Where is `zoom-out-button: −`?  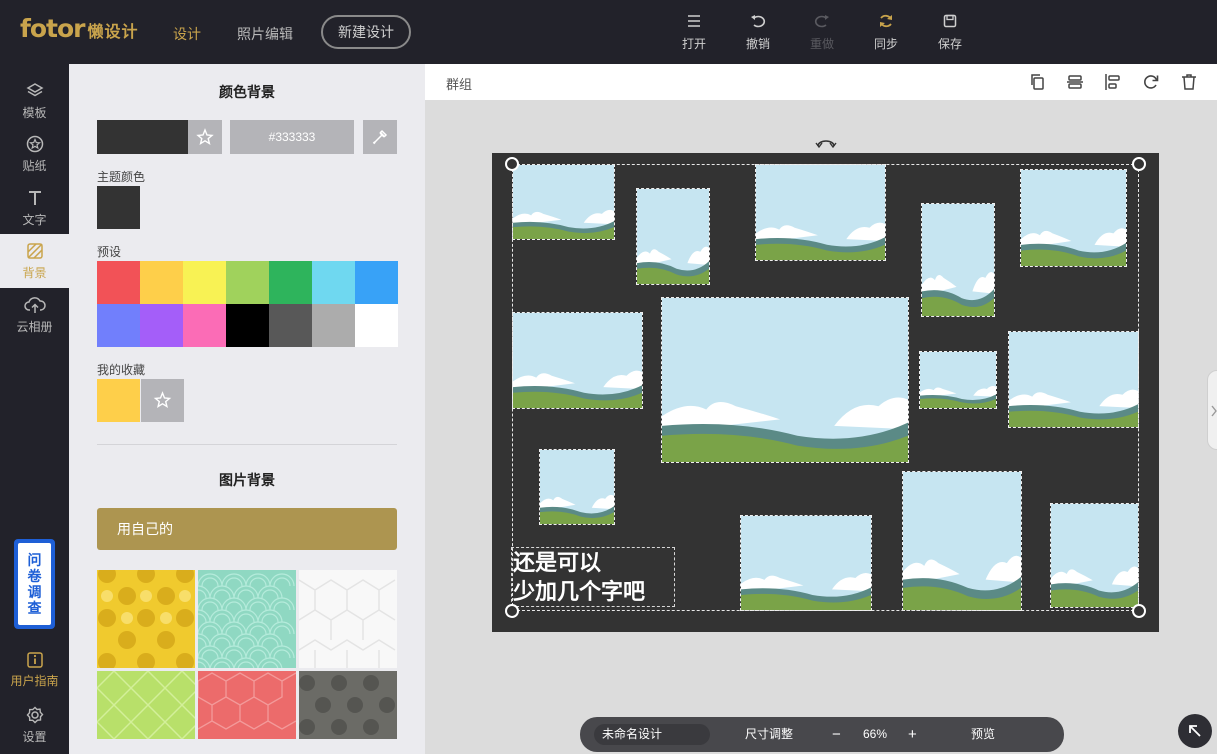 zoom-out-button: − is located at coordinates (836, 734).